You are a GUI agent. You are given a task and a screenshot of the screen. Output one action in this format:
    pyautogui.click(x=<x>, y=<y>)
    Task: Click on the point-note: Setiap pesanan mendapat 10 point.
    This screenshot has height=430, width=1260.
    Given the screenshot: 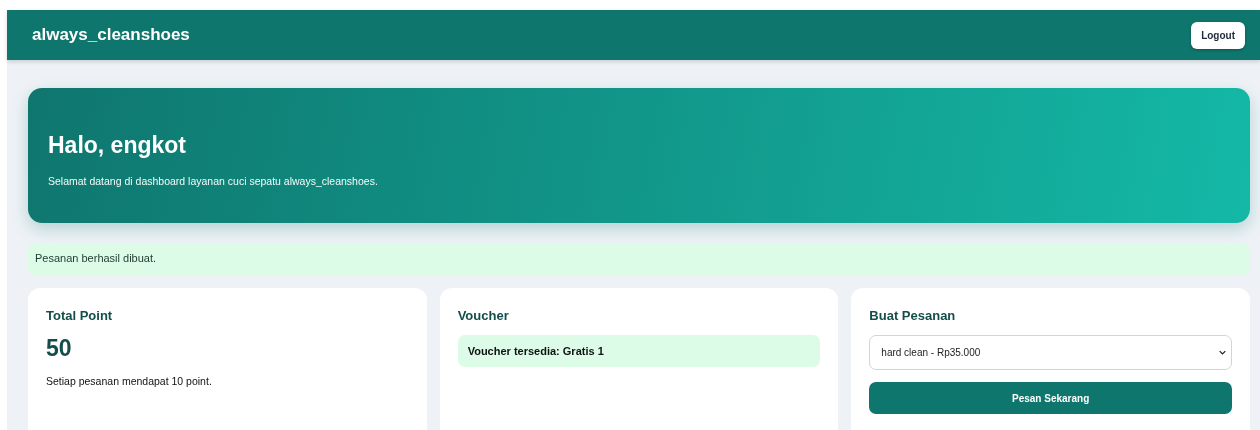 What is the action you would take?
    pyautogui.click(x=129, y=381)
    